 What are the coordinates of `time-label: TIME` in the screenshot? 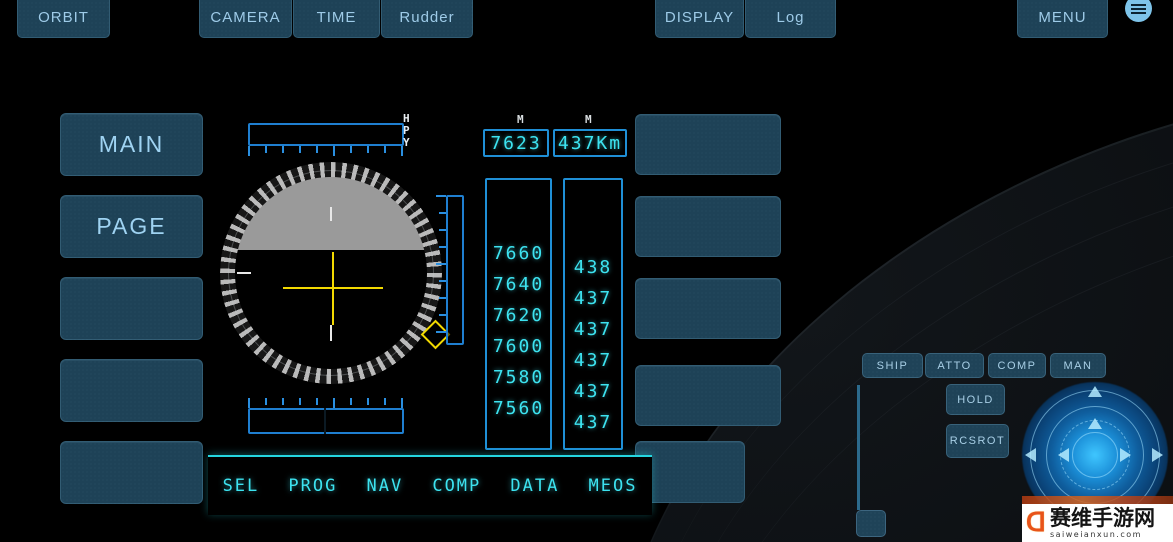 It's located at (336, 17).